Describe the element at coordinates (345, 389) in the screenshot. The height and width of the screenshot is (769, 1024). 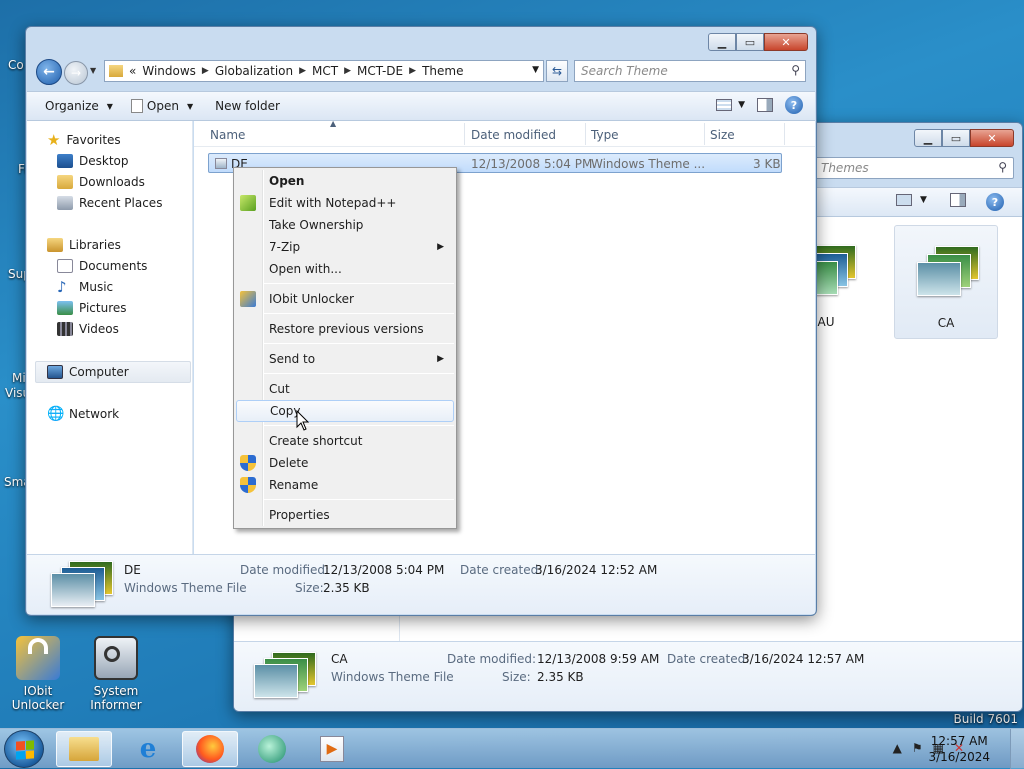
I see `menu-item-cut: Cut` at that location.